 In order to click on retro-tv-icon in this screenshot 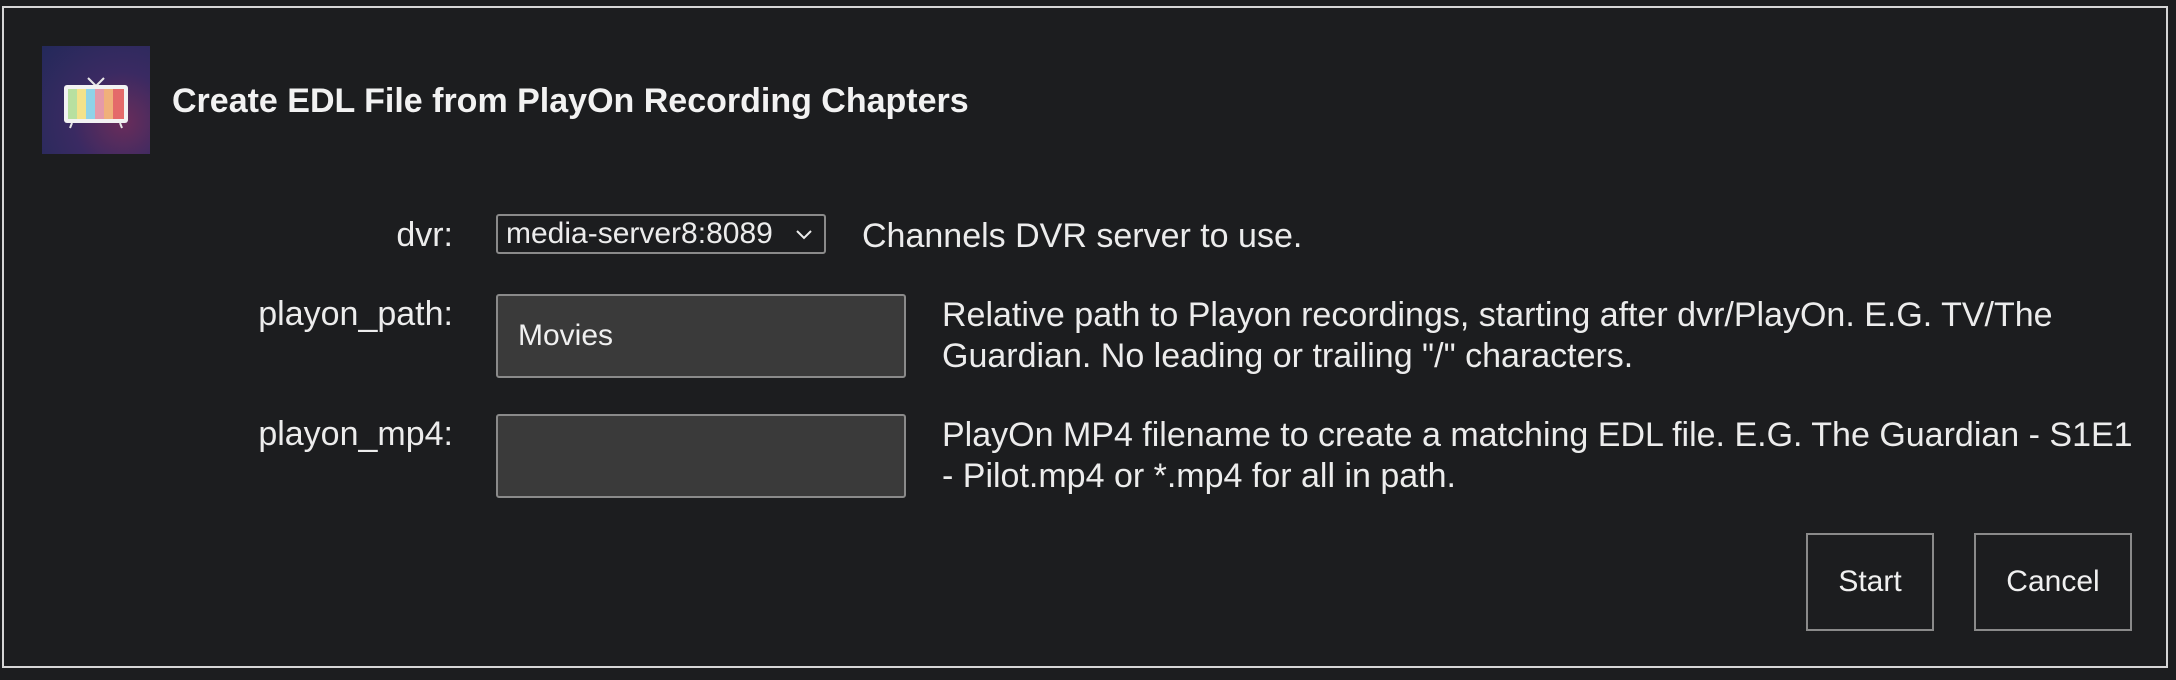, I will do `click(96, 100)`.